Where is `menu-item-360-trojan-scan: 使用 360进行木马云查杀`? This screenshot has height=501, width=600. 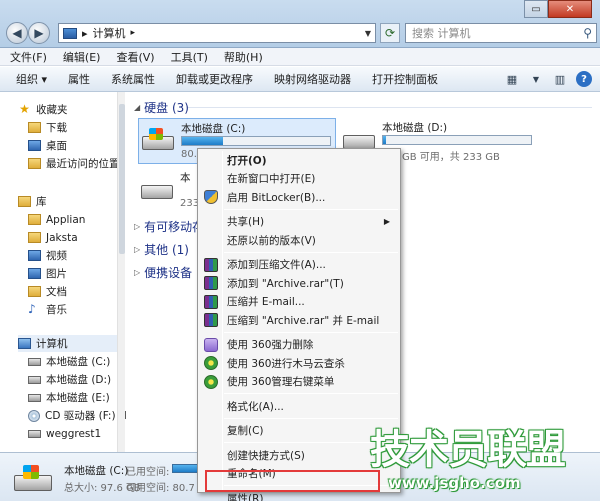
menu-item-360-trojan-scan: 使用 360进行木马云查杀 is located at coordinates (299, 363).